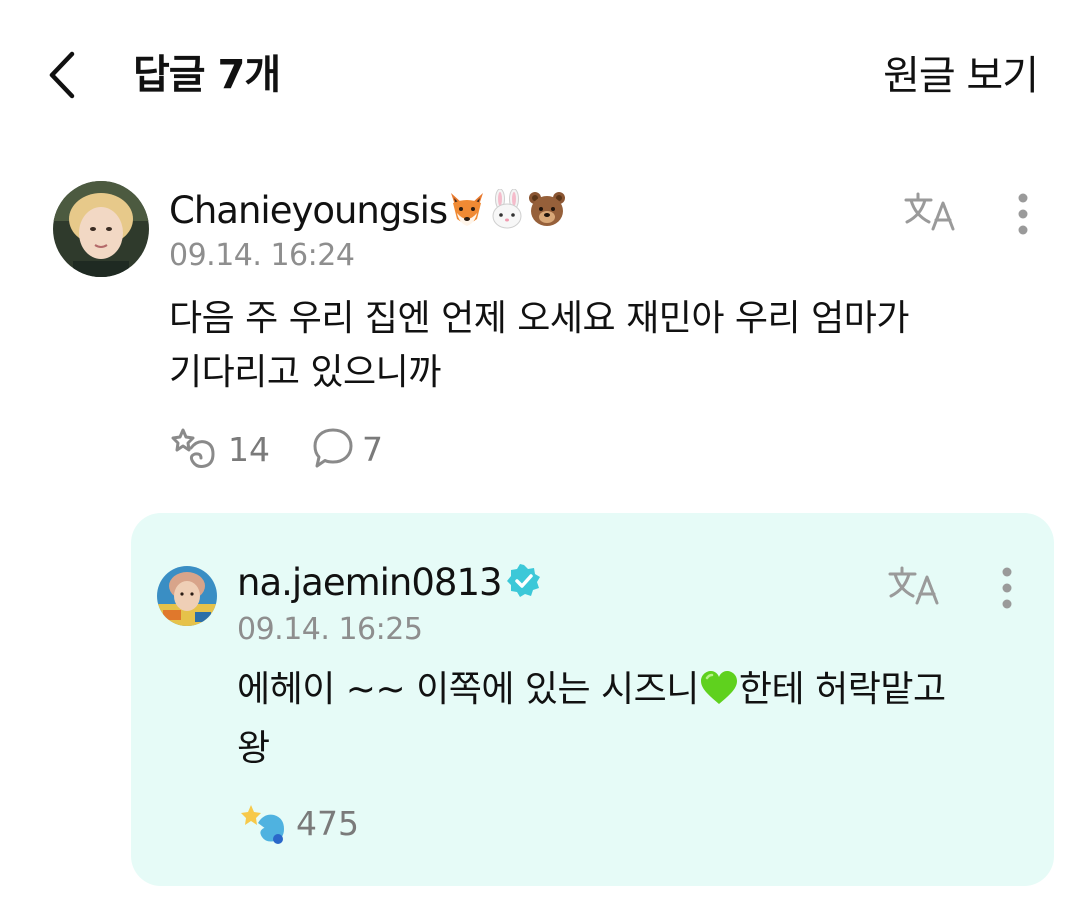 This screenshot has width=1080, height=923. What do you see at coordinates (330, 629) in the screenshot?
I see `reply-timestamp: 09.14. 16:25` at bounding box center [330, 629].